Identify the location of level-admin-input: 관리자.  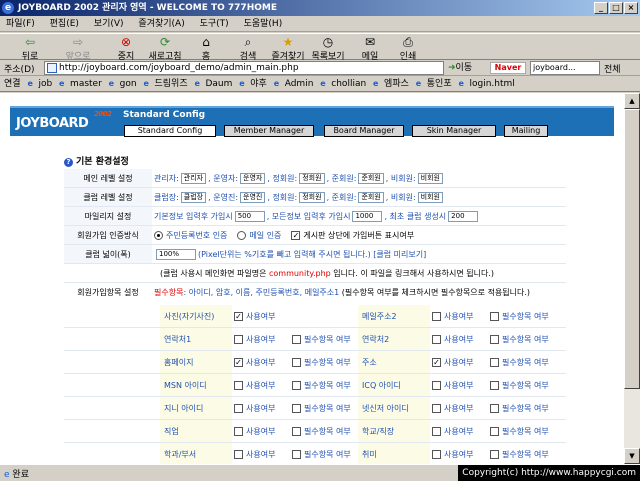
(193, 178).